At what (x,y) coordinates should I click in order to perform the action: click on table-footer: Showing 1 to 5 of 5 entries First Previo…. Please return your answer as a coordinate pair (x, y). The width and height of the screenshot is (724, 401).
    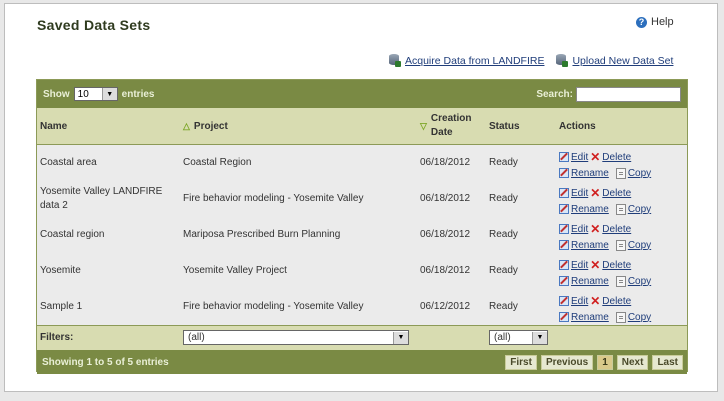
    Looking at the image, I should click on (362, 362).